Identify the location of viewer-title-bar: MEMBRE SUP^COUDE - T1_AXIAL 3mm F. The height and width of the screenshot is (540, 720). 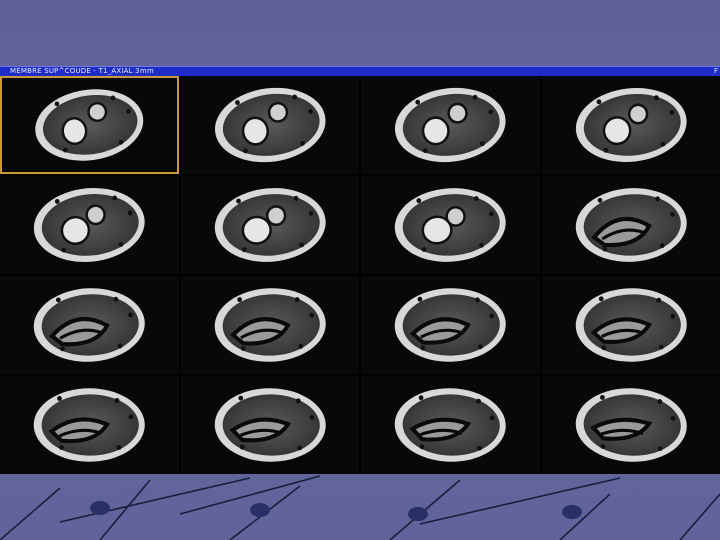
(360, 71).